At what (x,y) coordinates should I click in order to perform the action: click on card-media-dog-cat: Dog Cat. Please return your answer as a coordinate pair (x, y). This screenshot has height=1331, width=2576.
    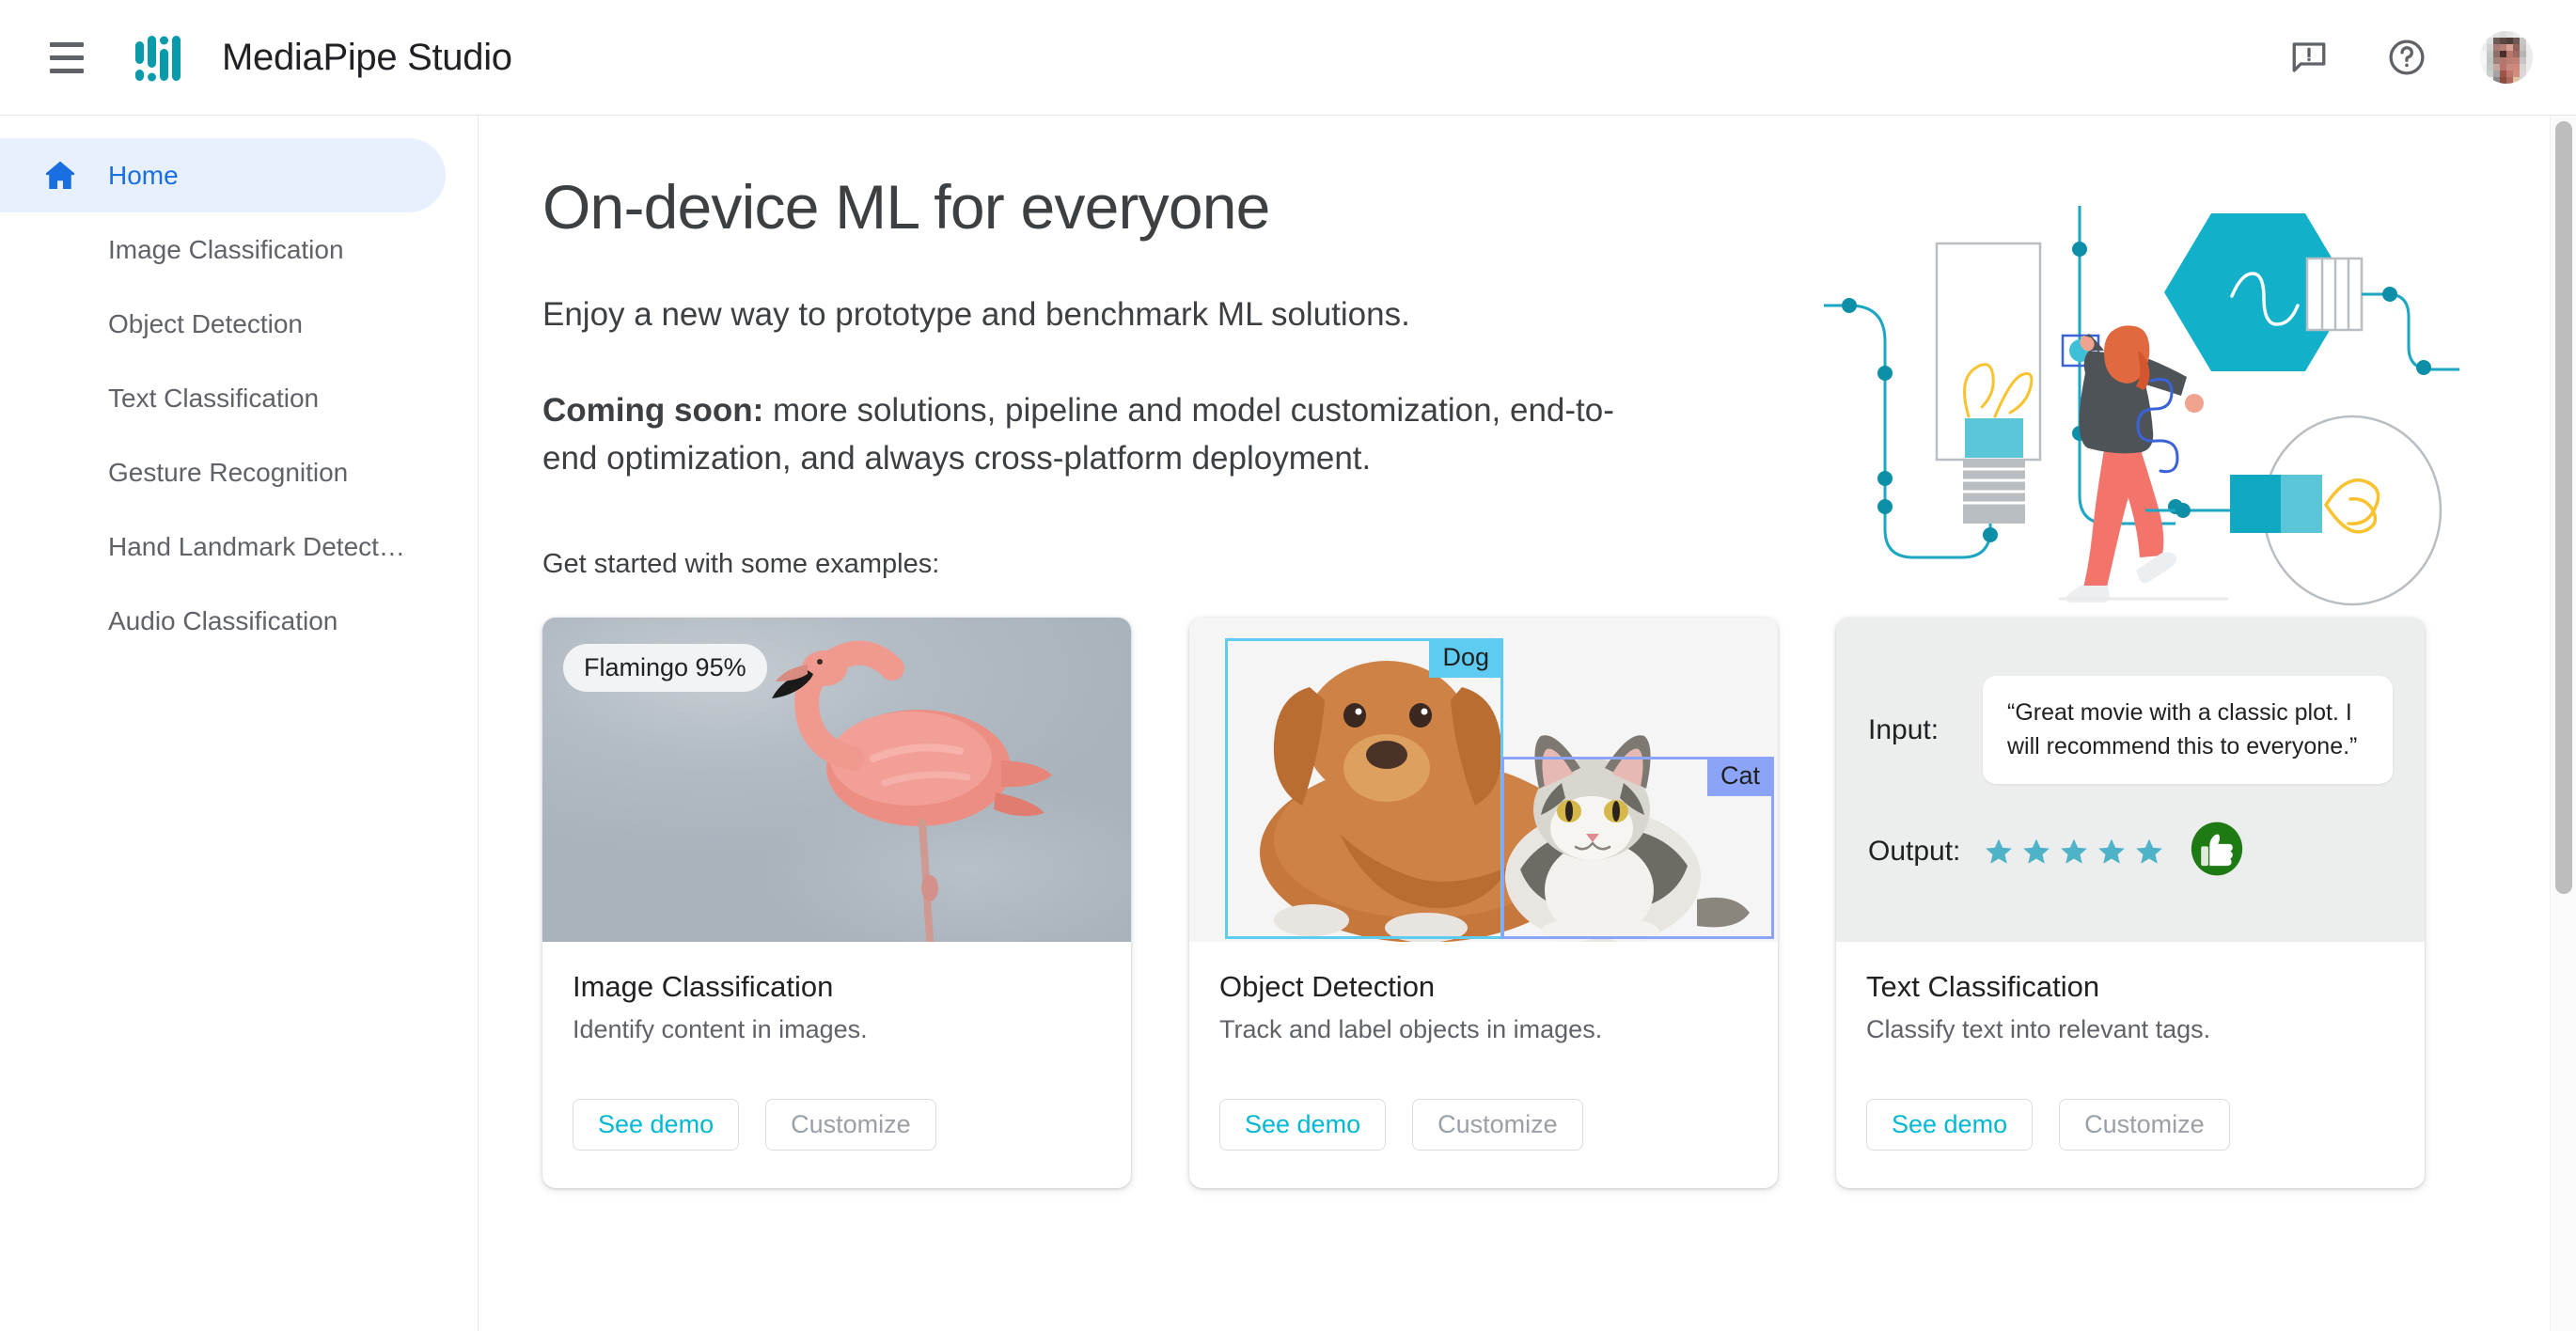
    Looking at the image, I should click on (1484, 779).